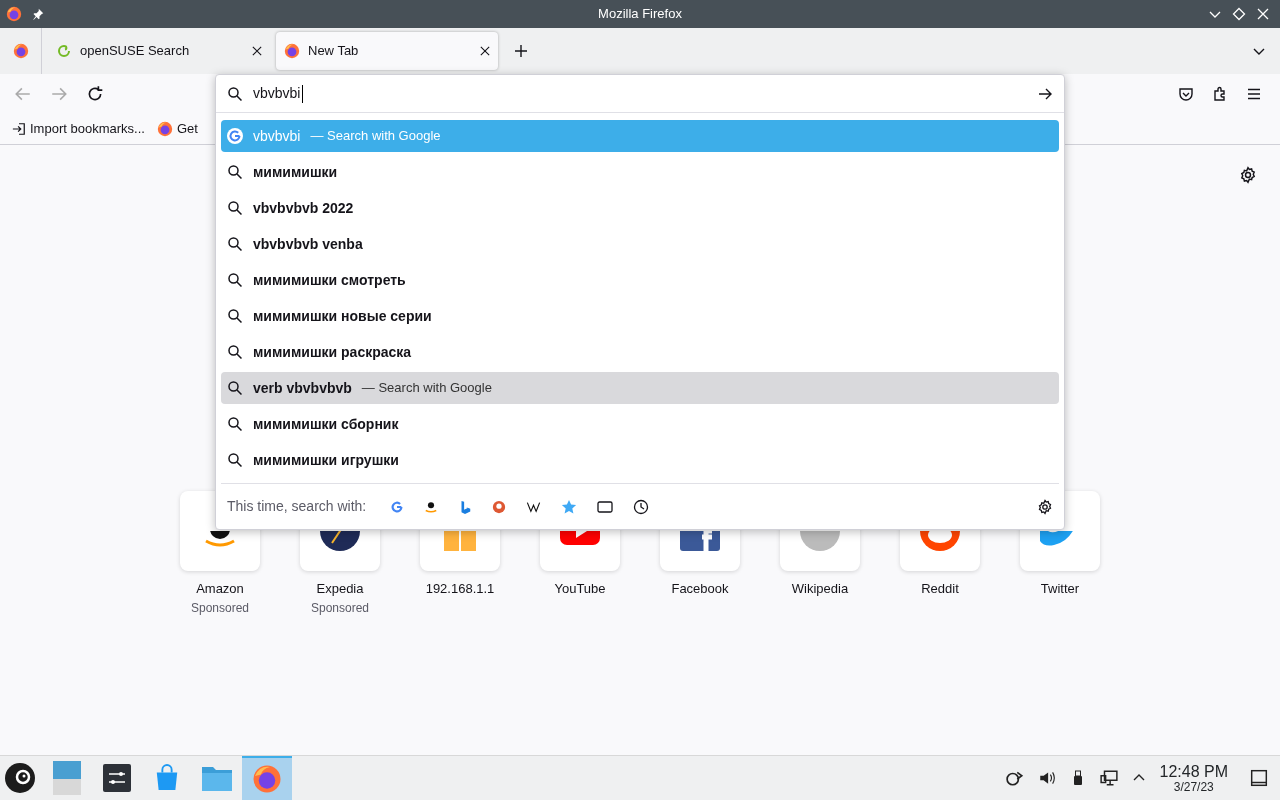  What do you see at coordinates (1220, 94) in the screenshot?
I see `puzzle-icon` at bounding box center [1220, 94].